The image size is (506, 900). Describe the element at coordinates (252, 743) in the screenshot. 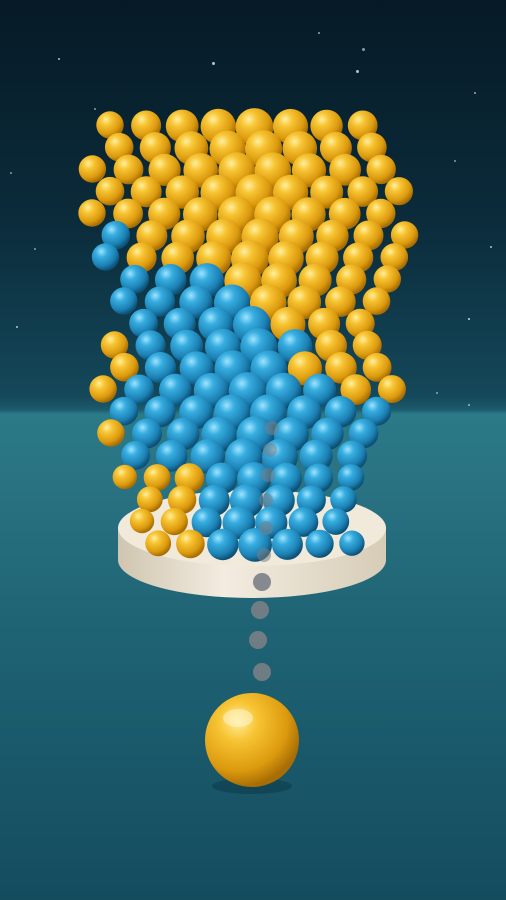

I see `shooter-ball` at that location.